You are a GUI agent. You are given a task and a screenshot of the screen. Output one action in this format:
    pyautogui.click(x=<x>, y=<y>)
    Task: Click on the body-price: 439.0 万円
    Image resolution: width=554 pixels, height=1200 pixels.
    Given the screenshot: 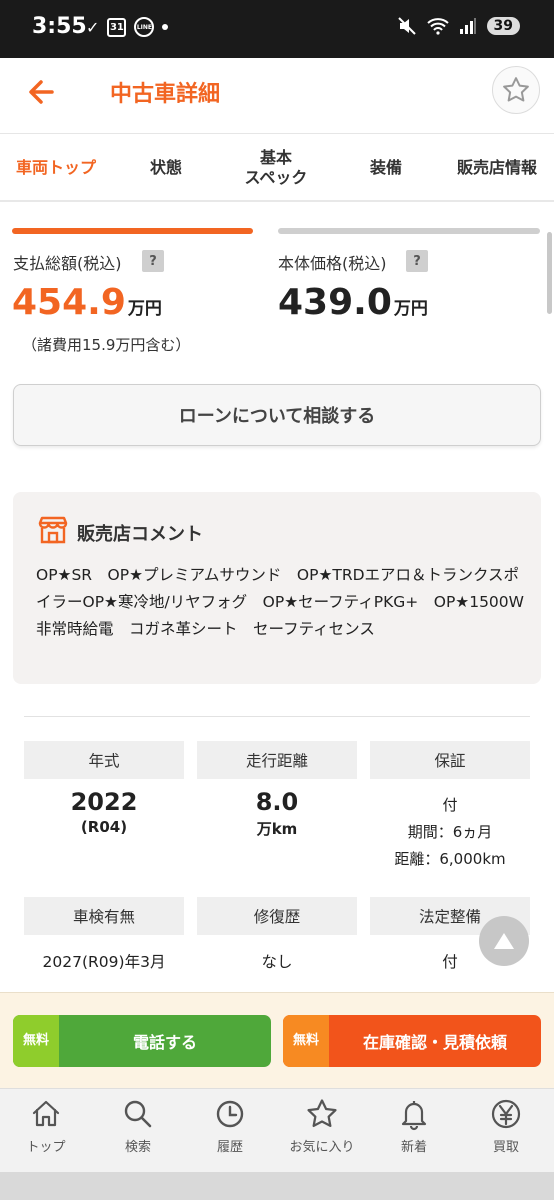 What is the action you would take?
    pyautogui.click(x=353, y=302)
    